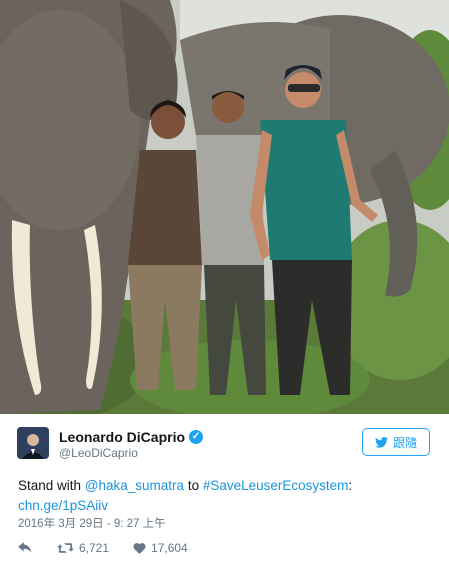 The image size is (449, 561). I want to click on heart-icon, so click(139, 548).